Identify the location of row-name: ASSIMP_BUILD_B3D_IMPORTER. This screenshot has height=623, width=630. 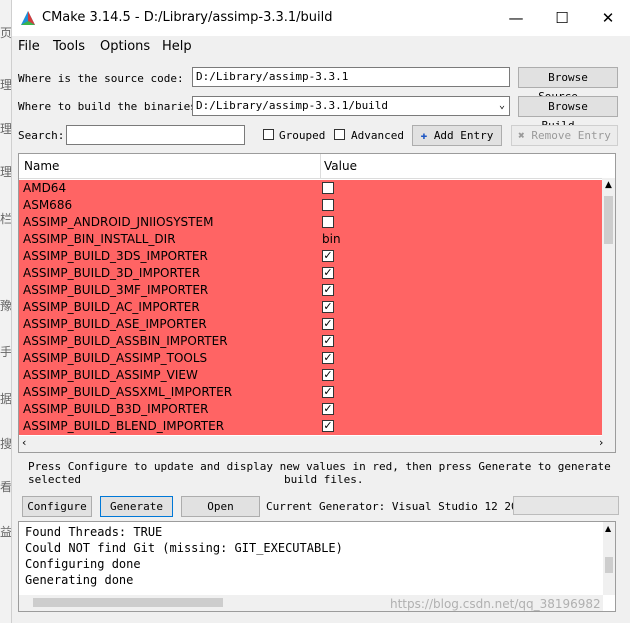
(116, 409).